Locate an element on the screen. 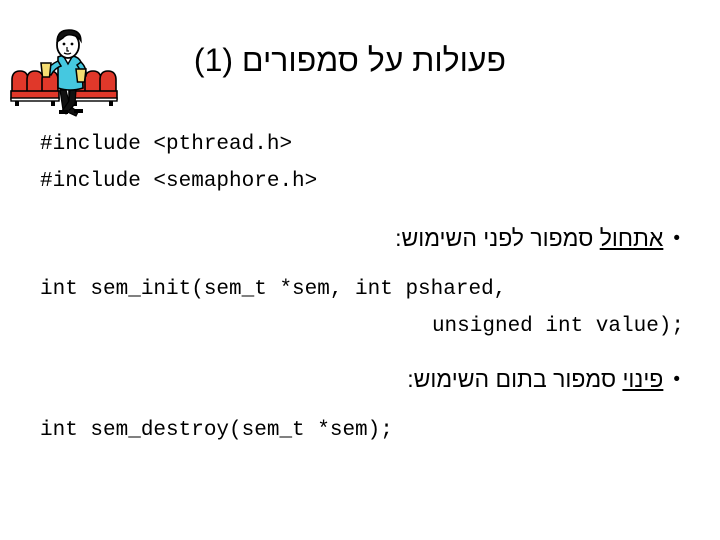 The width and height of the screenshot is (720, 540). cup-left is located at coordinates (46, 70).